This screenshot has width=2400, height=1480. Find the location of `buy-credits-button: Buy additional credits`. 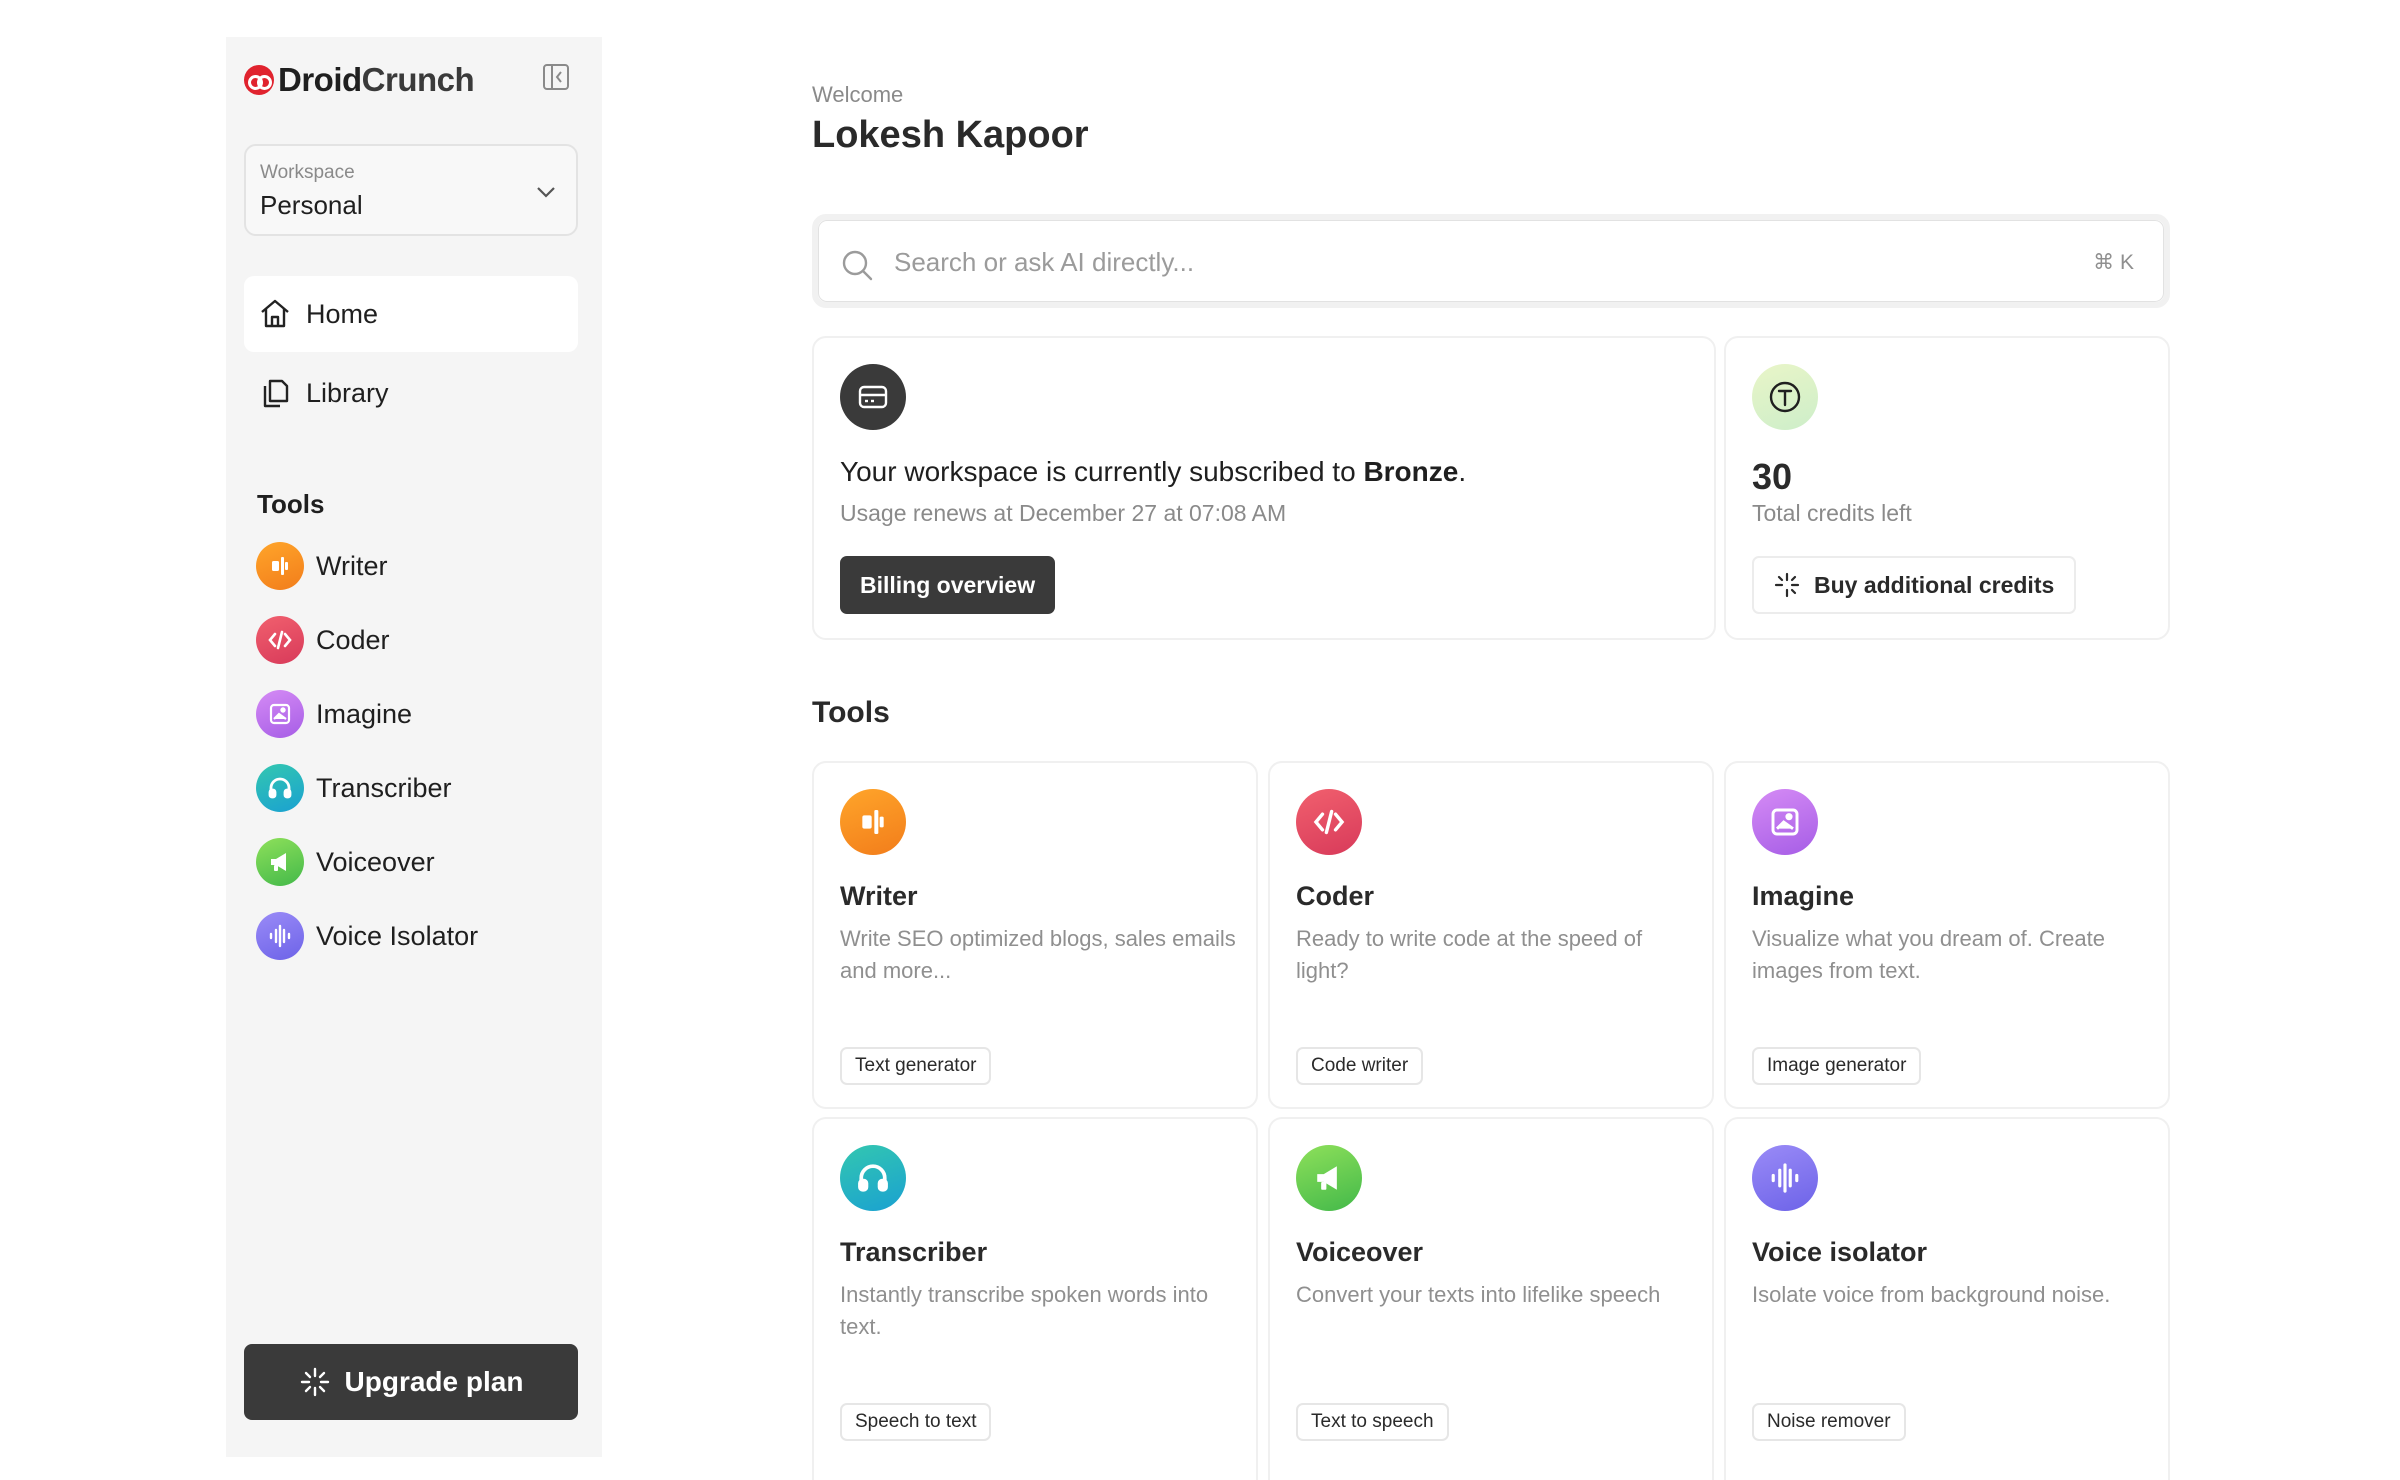

buy-credits-button: Buy additional credits is located at coordinates (1914, 585).